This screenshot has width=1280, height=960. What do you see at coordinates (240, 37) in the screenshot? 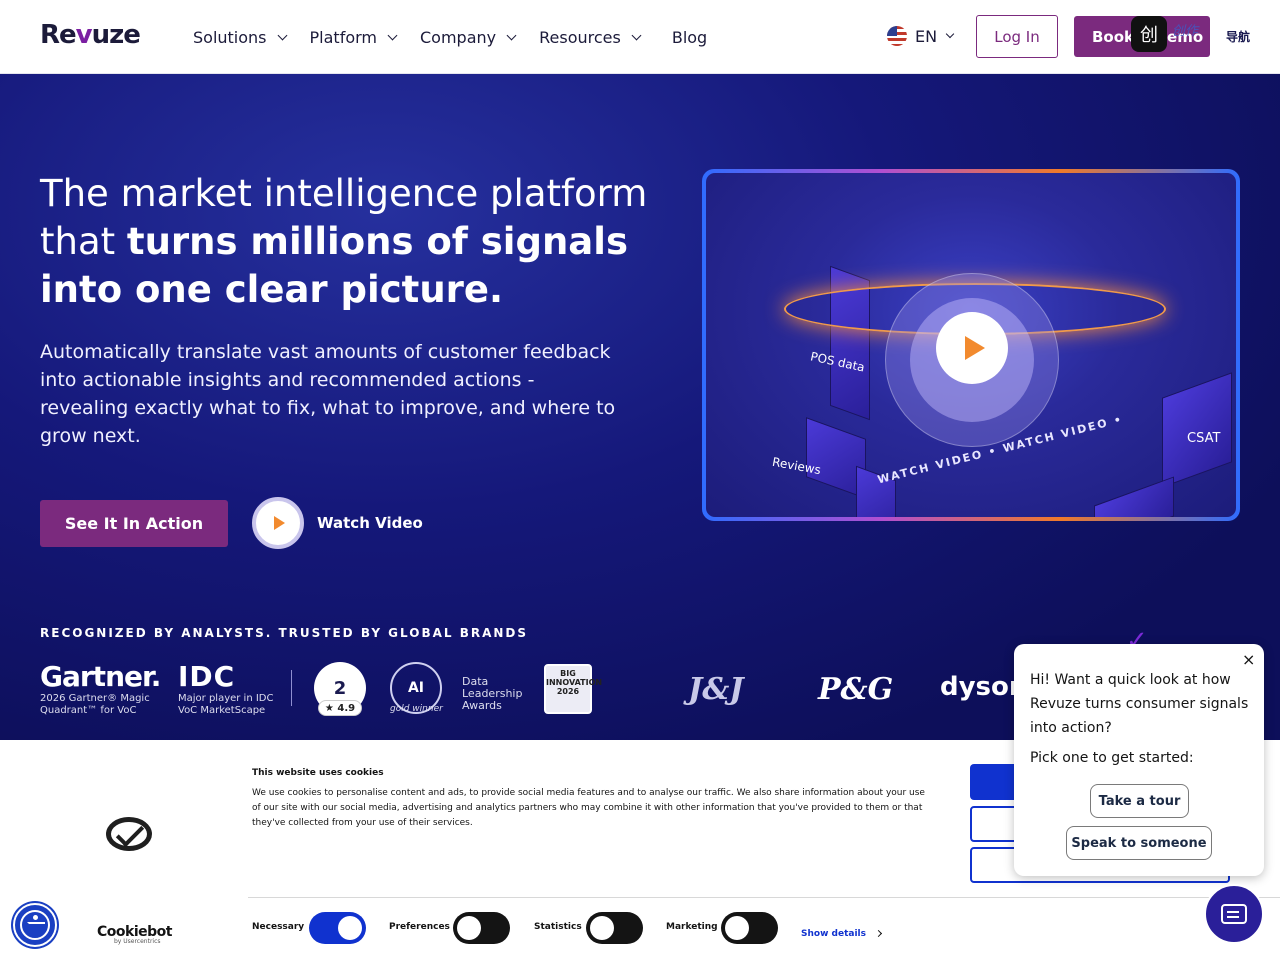
I see `nav-solutions: Solutions` at bounding box center [240, 37].